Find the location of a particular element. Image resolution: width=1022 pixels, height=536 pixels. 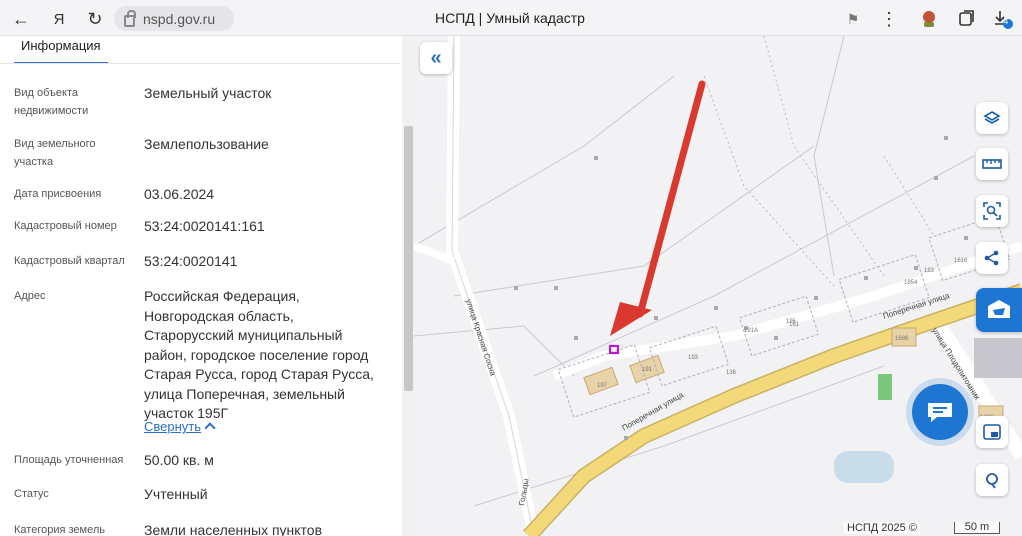

parcel-number: 1686 is located at coordinates (902, 339).